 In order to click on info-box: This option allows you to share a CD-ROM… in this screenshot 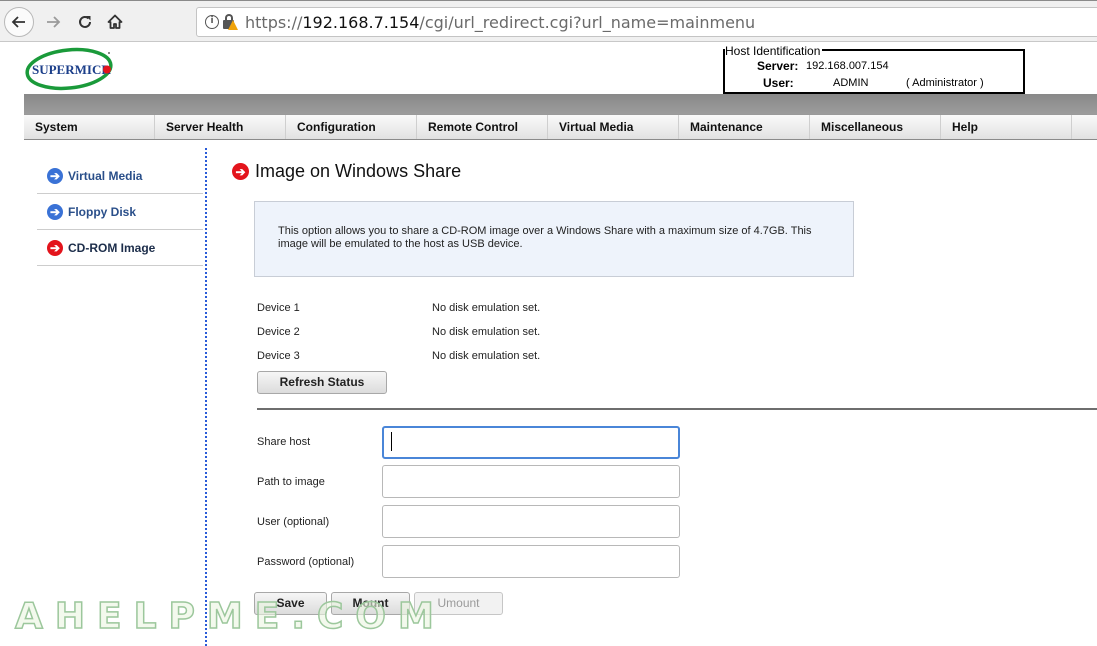, I will do `click(554, 239)`.